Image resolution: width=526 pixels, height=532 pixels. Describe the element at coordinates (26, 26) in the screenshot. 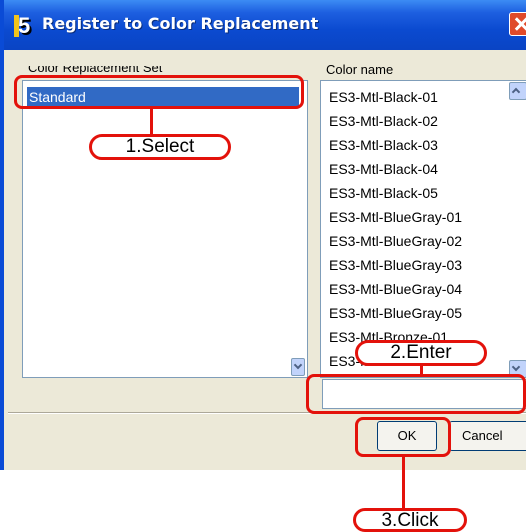

I see `app-logo-icon: 5` at that location.